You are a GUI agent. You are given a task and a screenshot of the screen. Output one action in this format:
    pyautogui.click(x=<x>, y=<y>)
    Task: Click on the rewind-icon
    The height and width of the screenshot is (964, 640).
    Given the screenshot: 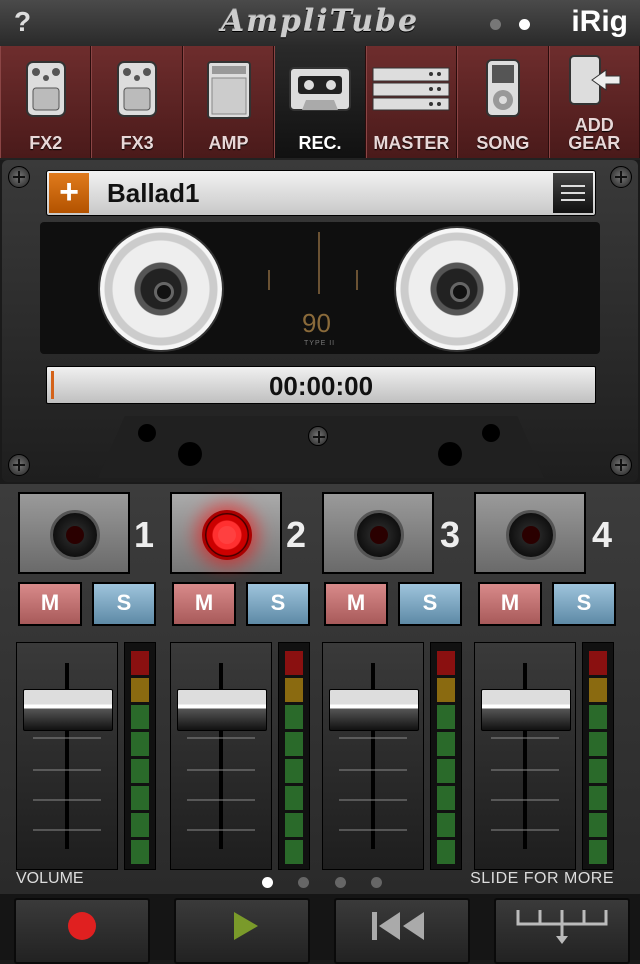 What is the action you would take?
    pyautogui.click(x=398, y=926)
    